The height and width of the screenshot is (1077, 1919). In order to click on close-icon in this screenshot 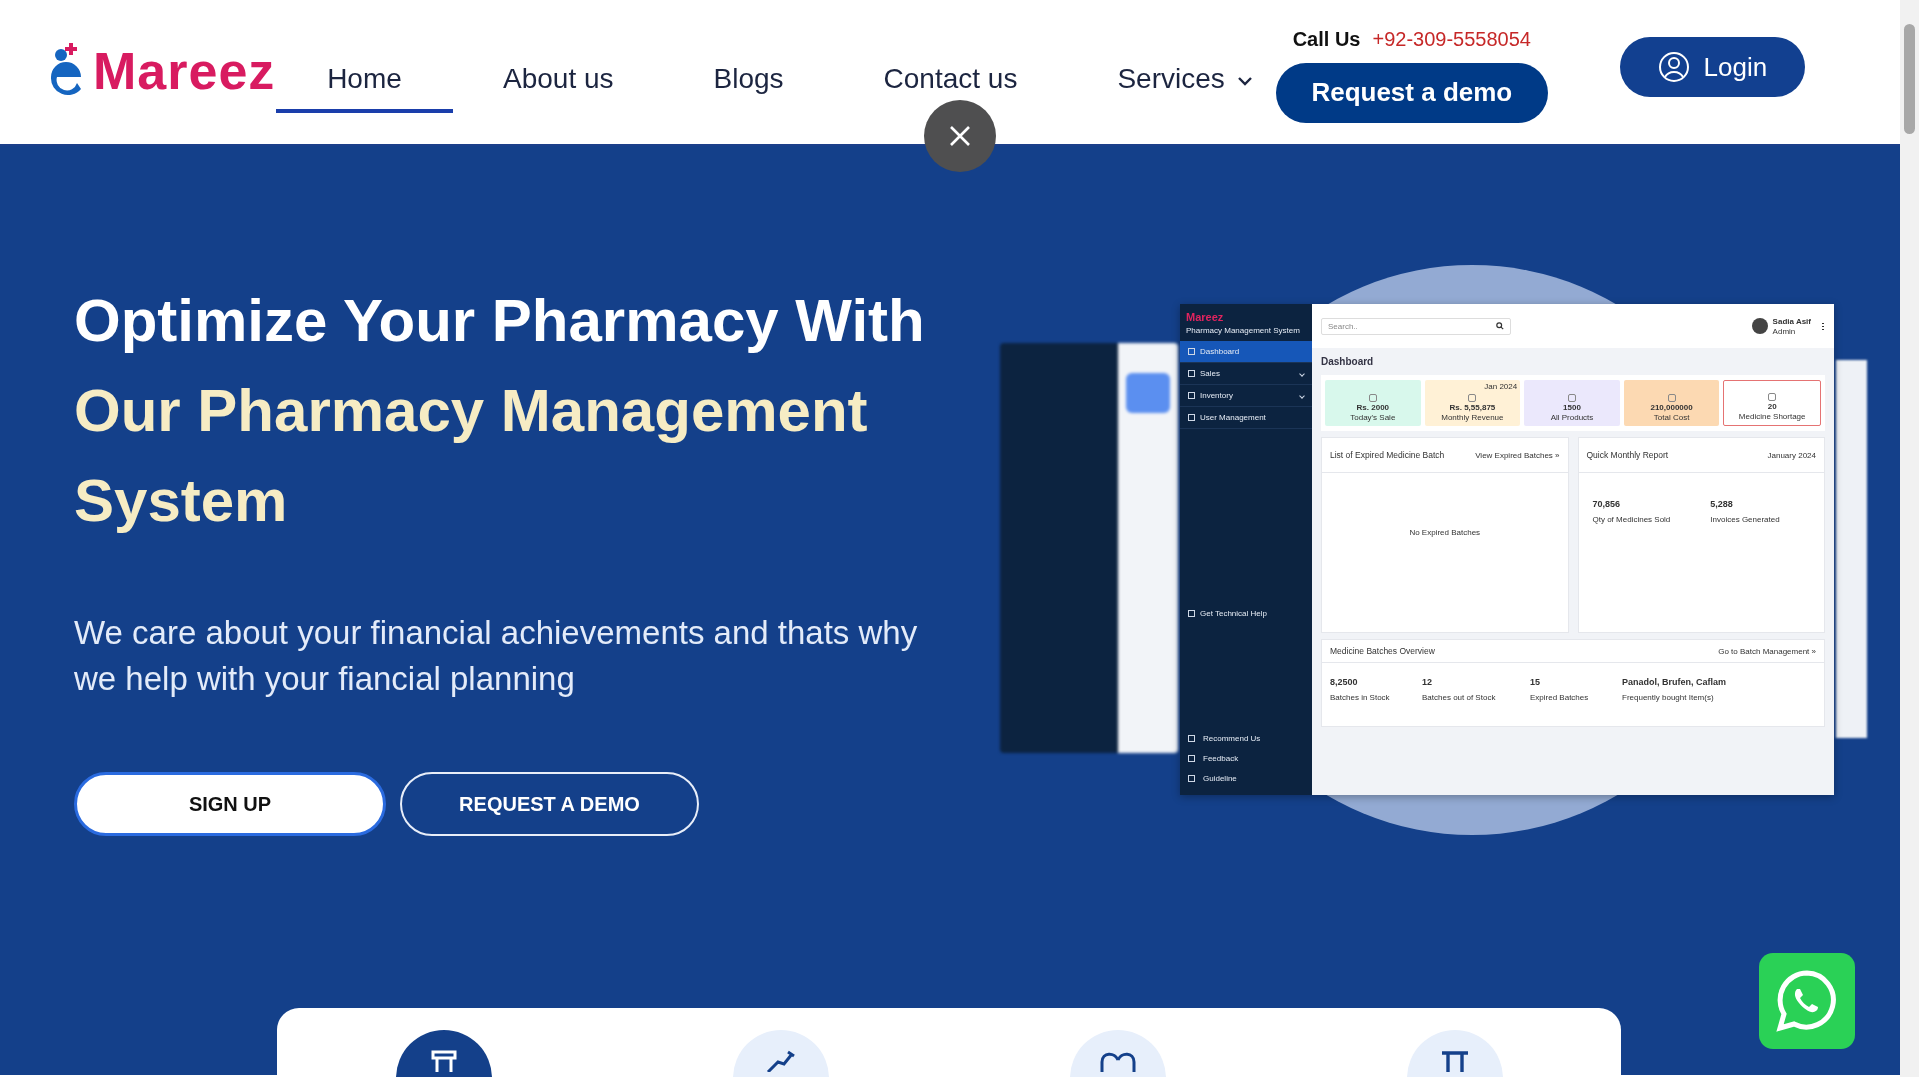, I will do `click(960, 136)`.